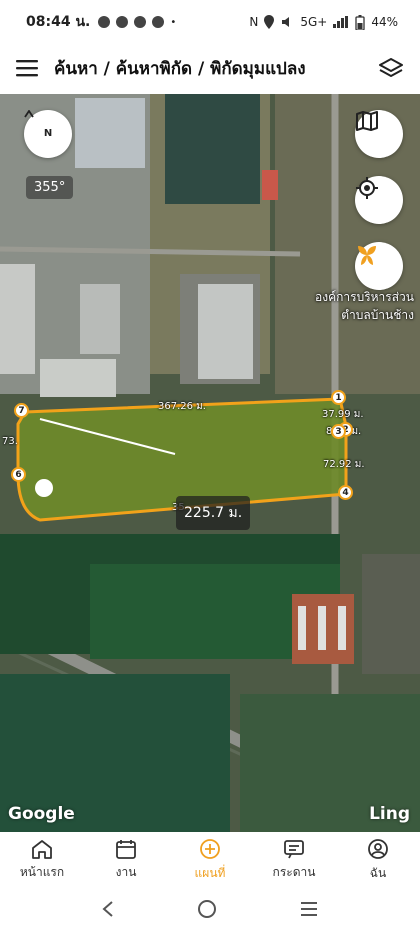 This screenshot has height=932, width=420. Describe the element at coordinates (180, 68) in the screenshot. I see `breadcrumb: ค้นหา / ค้นหาพิกัด / พิกัดมุมแปลง` at that location.